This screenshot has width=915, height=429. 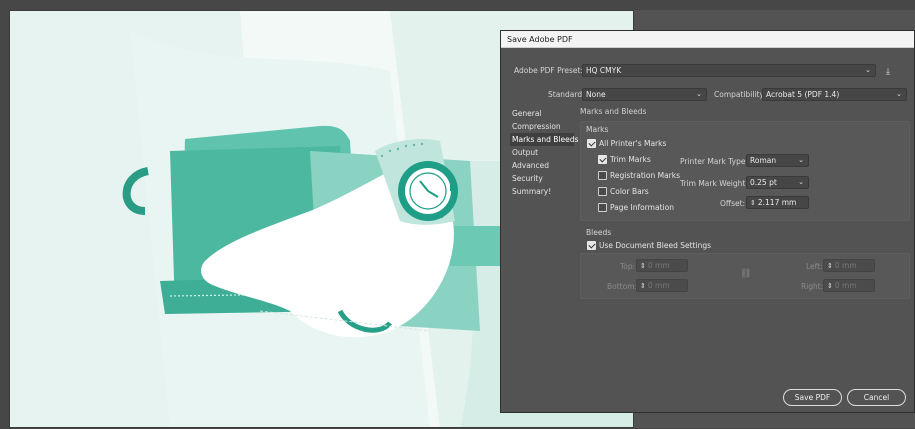 What do you see at coordinates (542, 126) in the screenshot?
I see `sidebar-item-compression: Compression` at bounding box center [542, 126].